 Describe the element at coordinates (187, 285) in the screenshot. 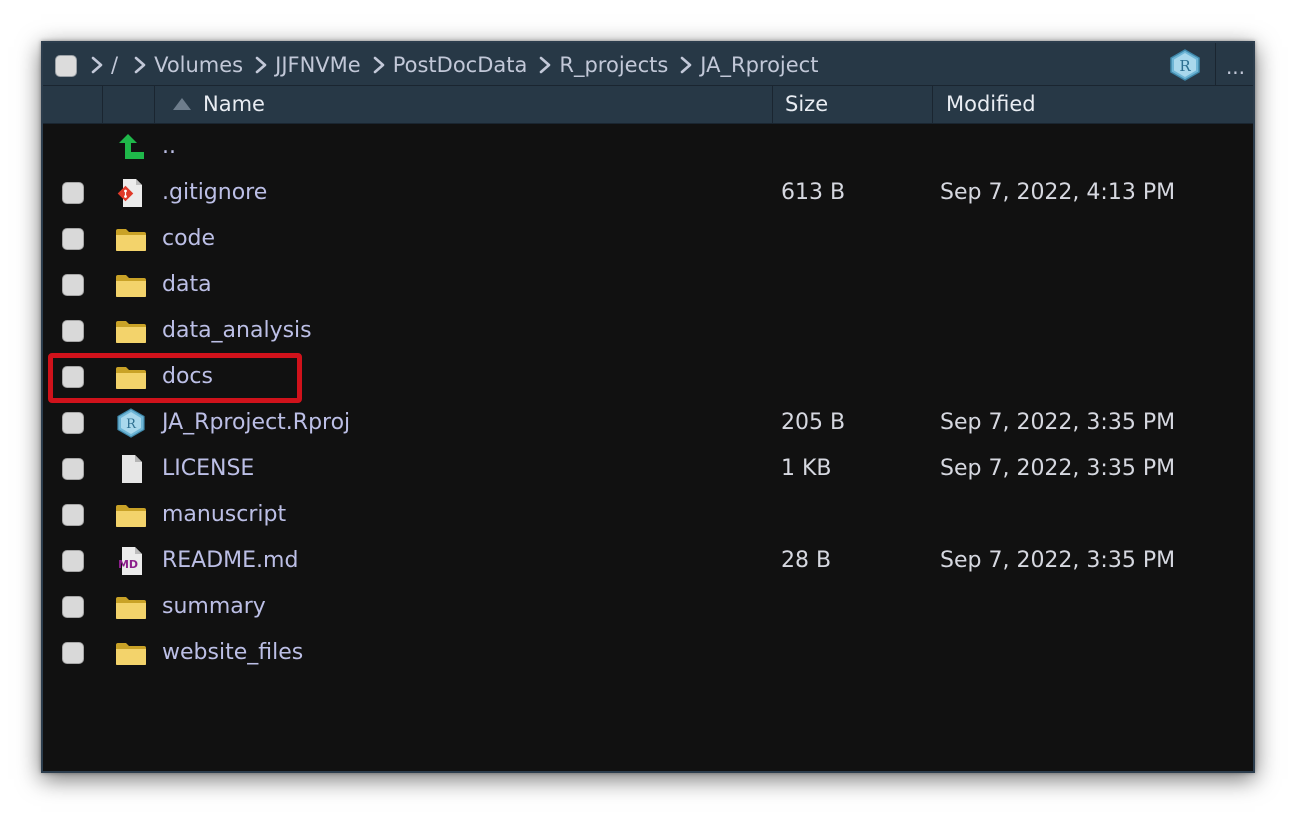

I see `file-name-link: data` at that location.